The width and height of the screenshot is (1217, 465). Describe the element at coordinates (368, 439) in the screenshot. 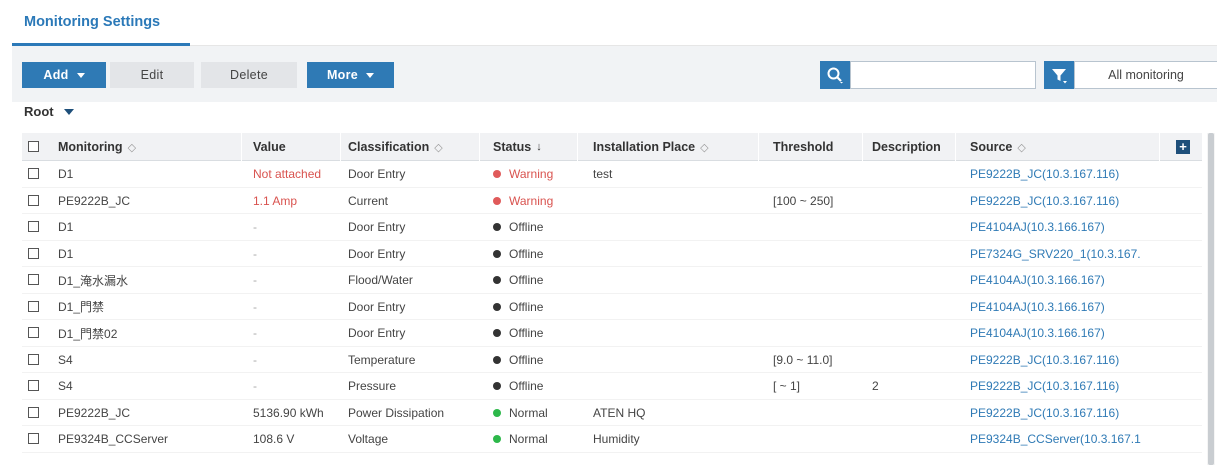

I see `cell-classification: Voltage` at that location.